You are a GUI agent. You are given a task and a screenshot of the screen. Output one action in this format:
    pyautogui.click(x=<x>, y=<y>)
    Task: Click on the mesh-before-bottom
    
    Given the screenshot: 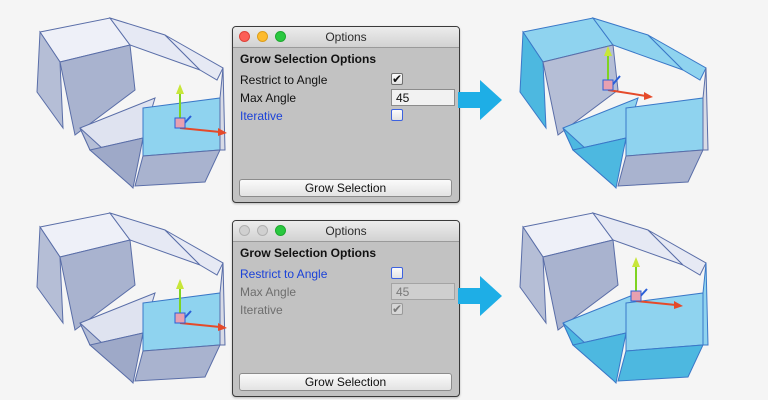 What is the action you would take?
    pyautogui.click(x=125, y=295)
    